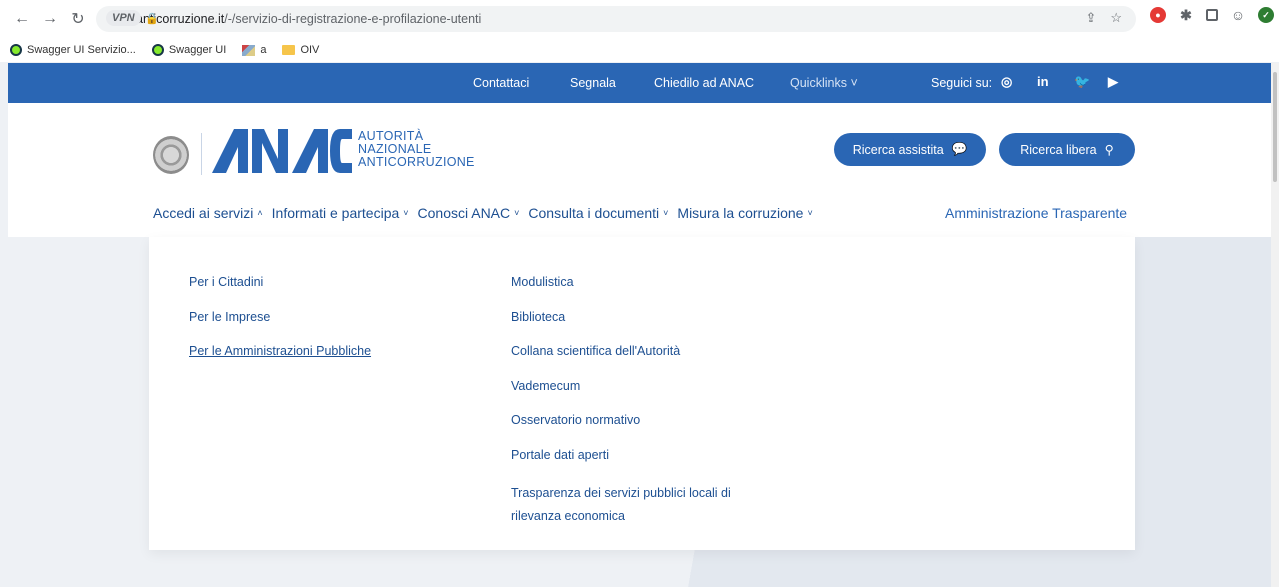  I want to click on extension-adblock-icon: ●, so click(1158, 15).